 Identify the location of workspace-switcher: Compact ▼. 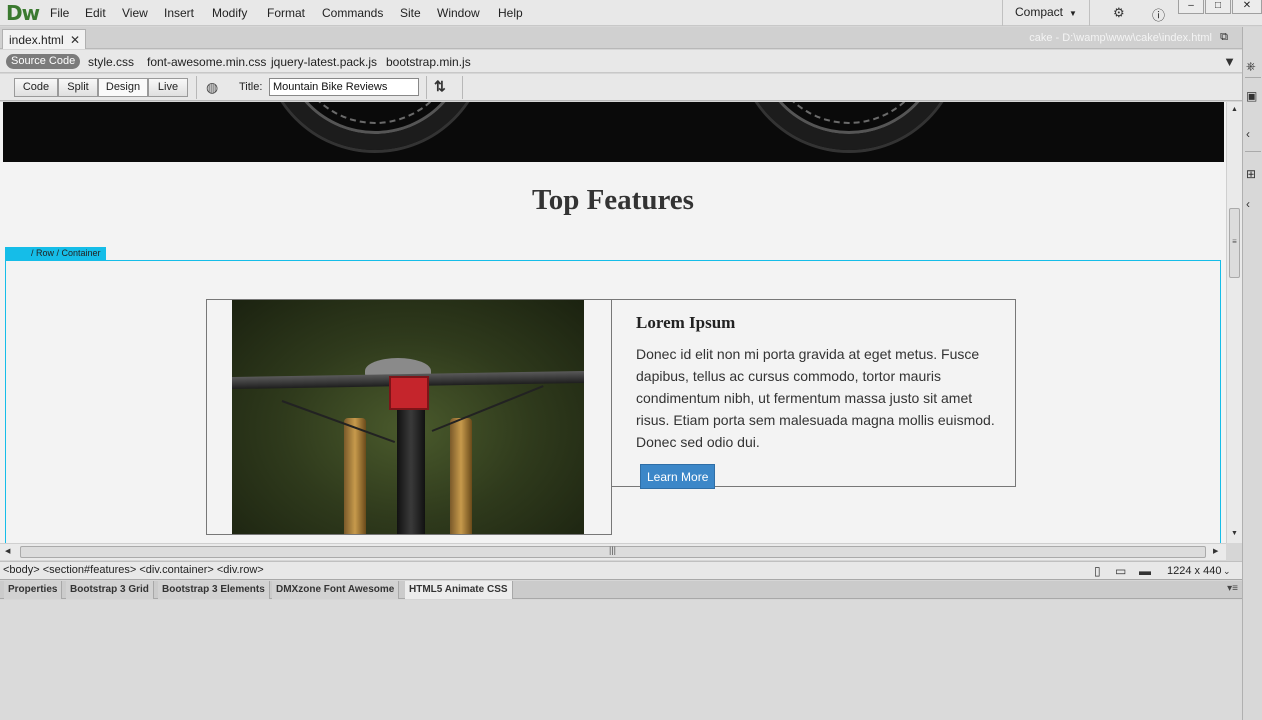
(1046, 13).